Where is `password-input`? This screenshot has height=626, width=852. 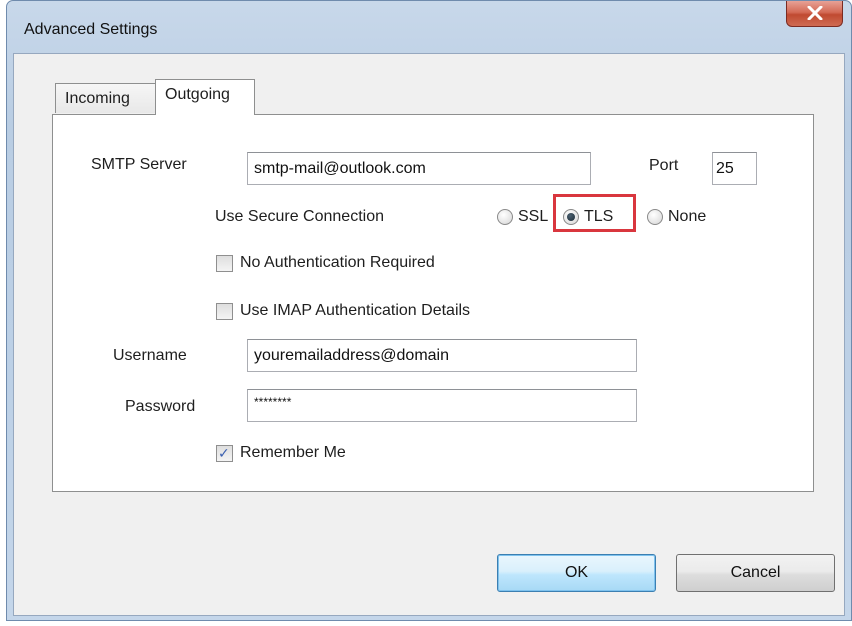
password-input is located at coordinates (442, 405).